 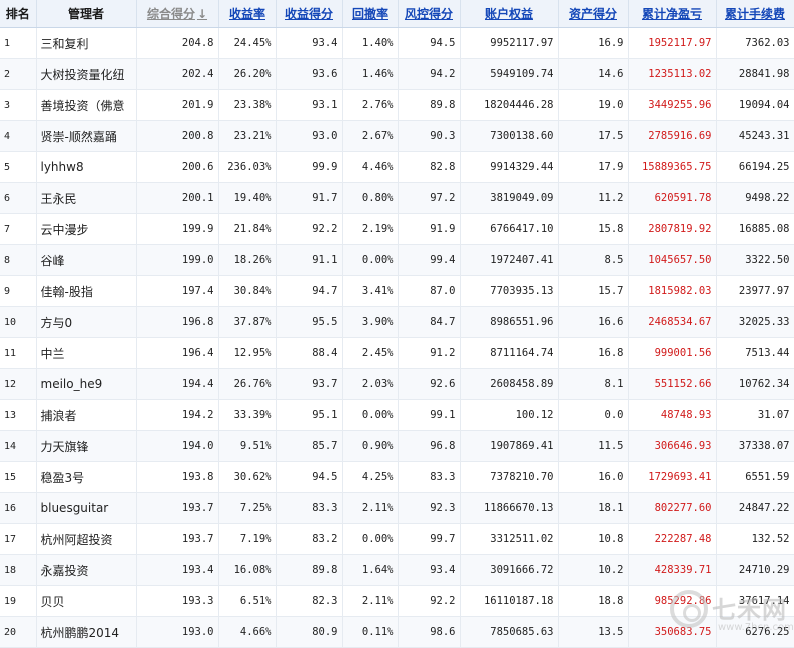 I want to click on header-return-rate: 收益率, so click(x=247, y=14).